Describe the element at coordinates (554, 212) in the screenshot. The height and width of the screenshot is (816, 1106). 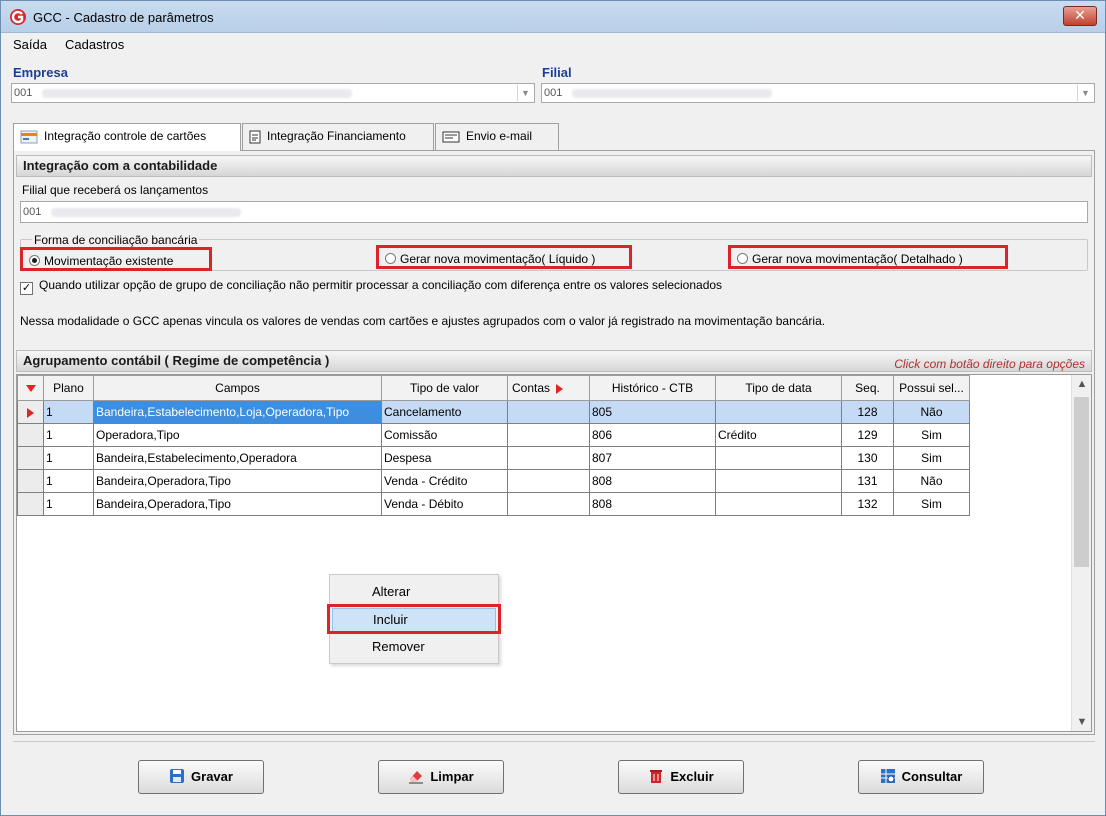
I see `filial-lancamentos-field: 001` at that location.